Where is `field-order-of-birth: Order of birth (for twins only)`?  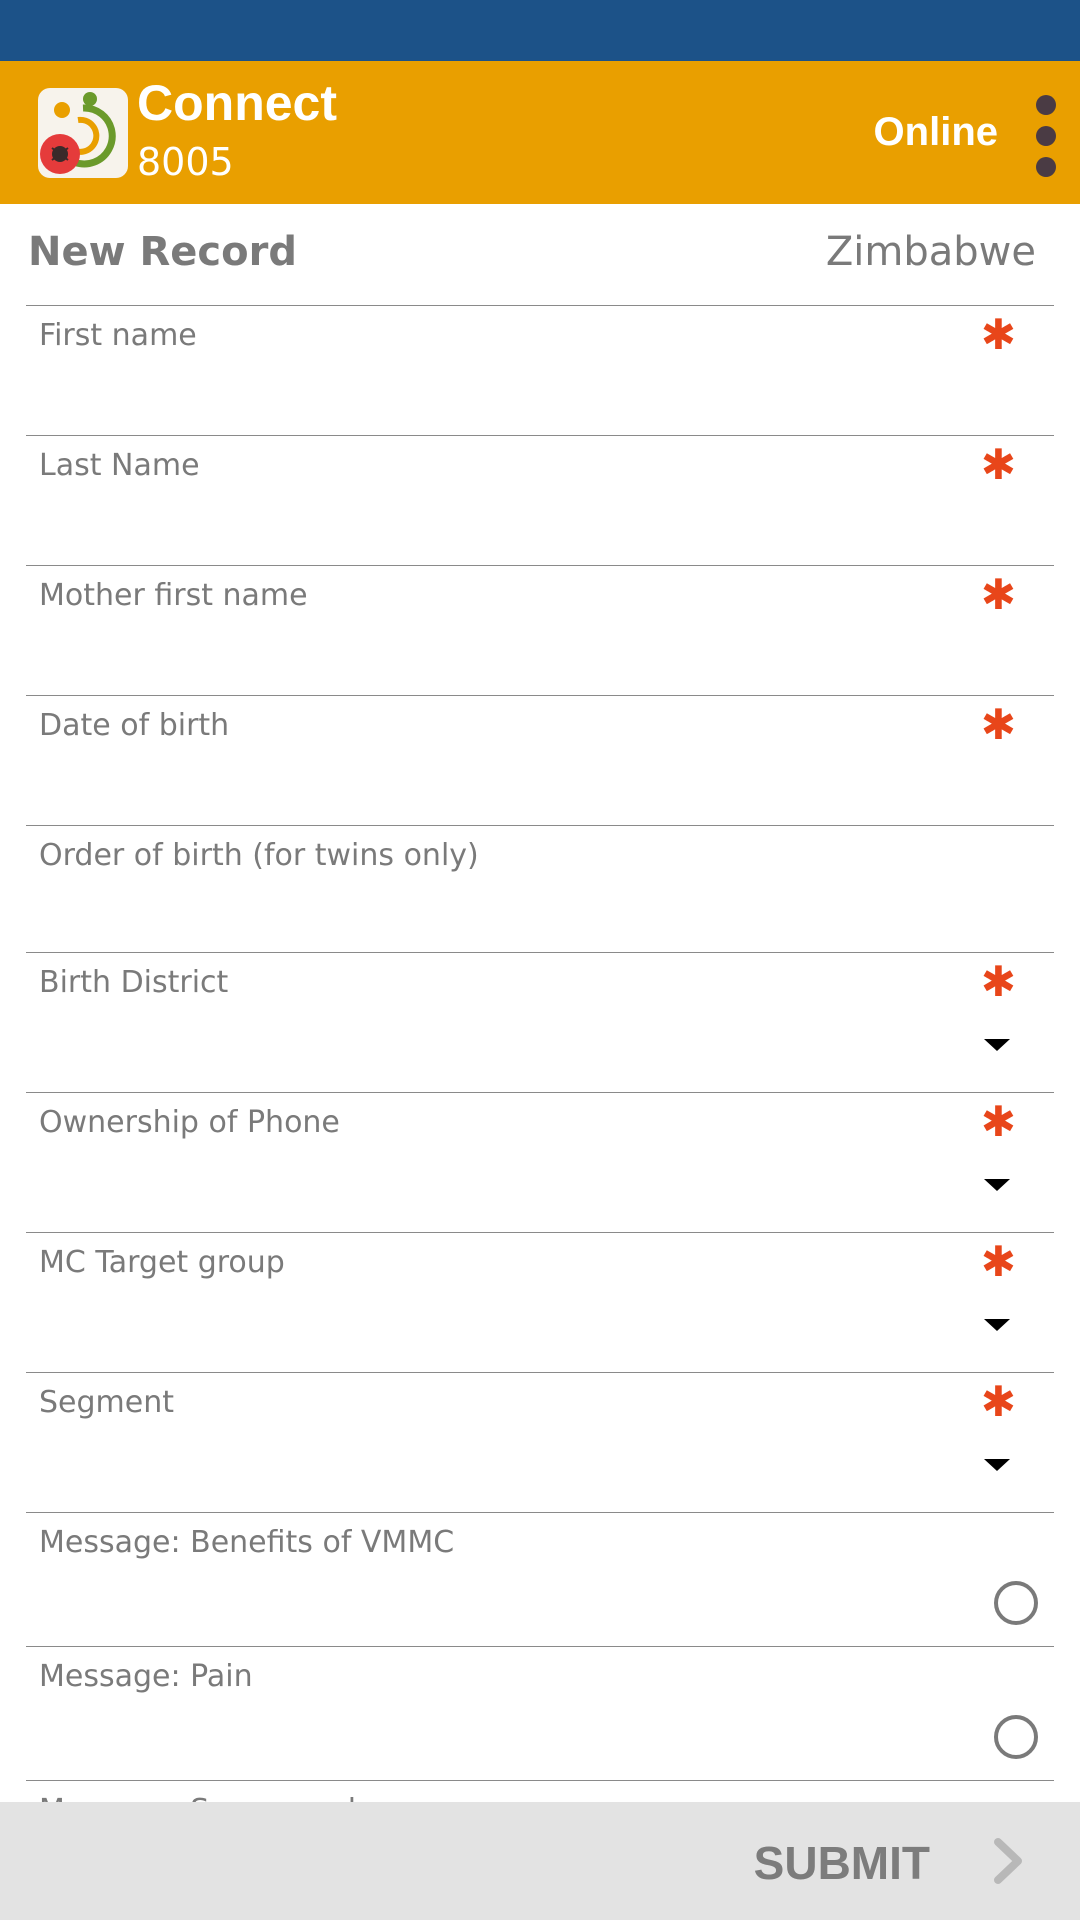
field-order-of-birth: Order of birth (for twins only) is located at coordinates (540, 888).